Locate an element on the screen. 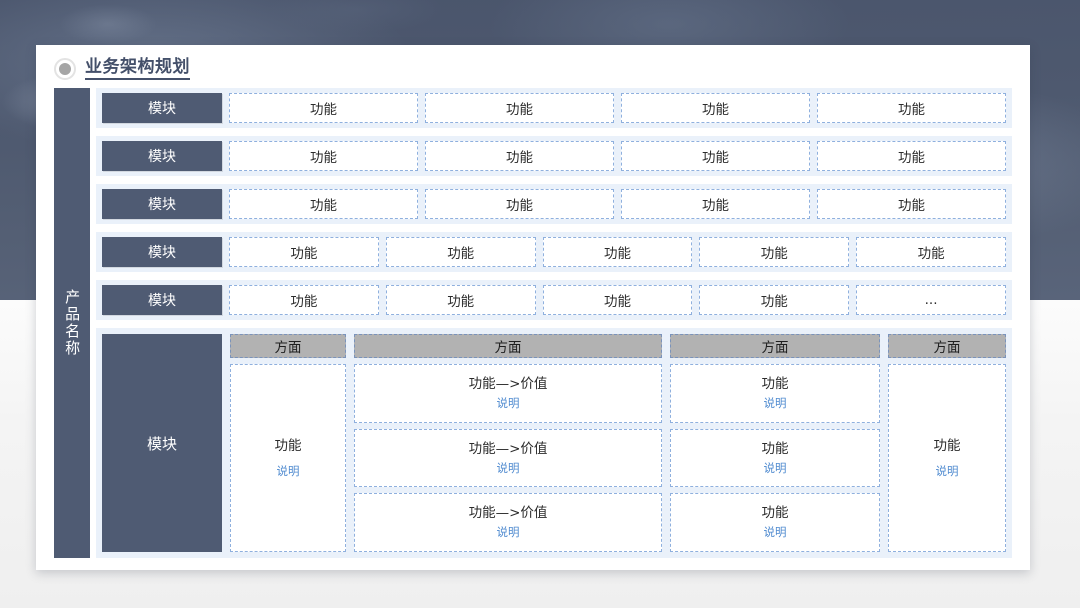 The height and width of the screenshot is (608, 1080). module-row: 模块 功能 功能 功能 功能 功能 is located at coordinates (554, 252).